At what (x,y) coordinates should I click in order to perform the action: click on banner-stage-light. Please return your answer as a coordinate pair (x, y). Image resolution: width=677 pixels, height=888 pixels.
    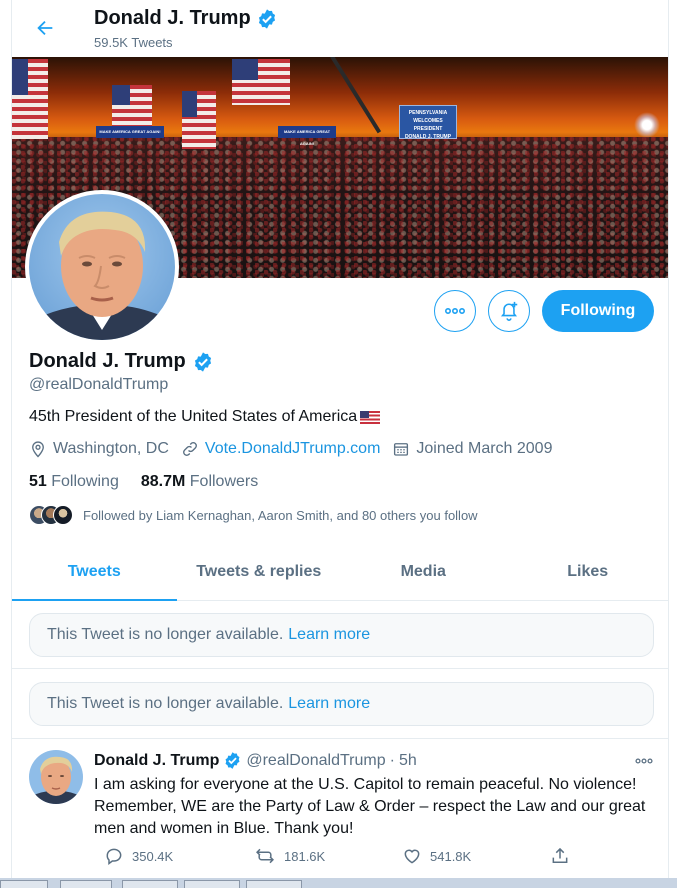
    Looking at the image, I should click on (647, 125).